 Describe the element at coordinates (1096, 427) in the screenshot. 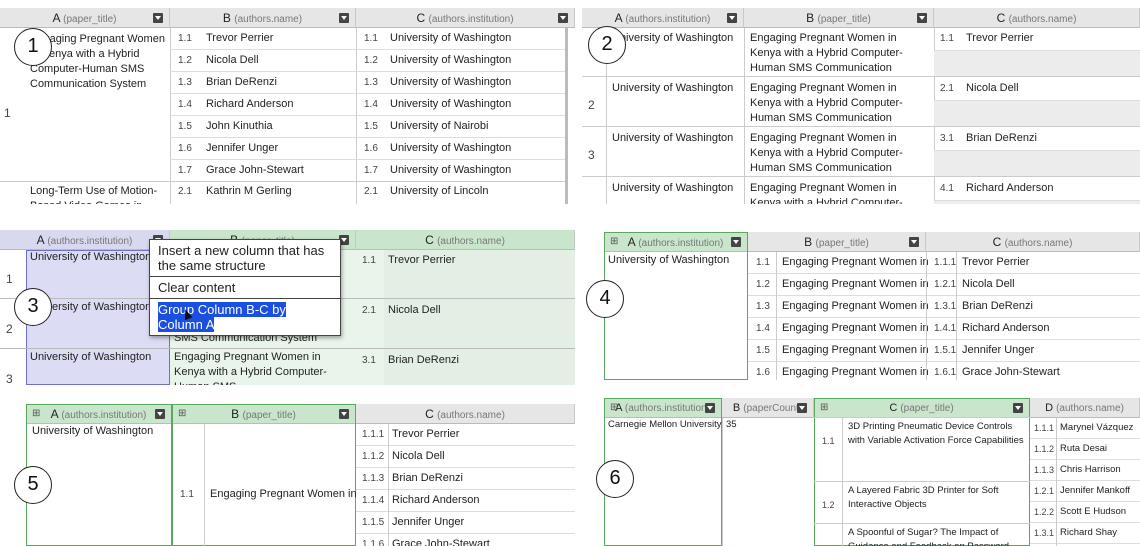

I see `author-name-cell: Marynel Vázquez` at that location.